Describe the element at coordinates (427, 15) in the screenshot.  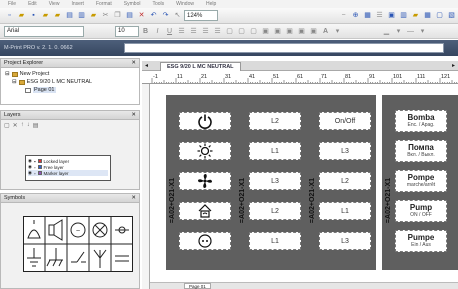
I see `snap-icon: ▦` at that location.